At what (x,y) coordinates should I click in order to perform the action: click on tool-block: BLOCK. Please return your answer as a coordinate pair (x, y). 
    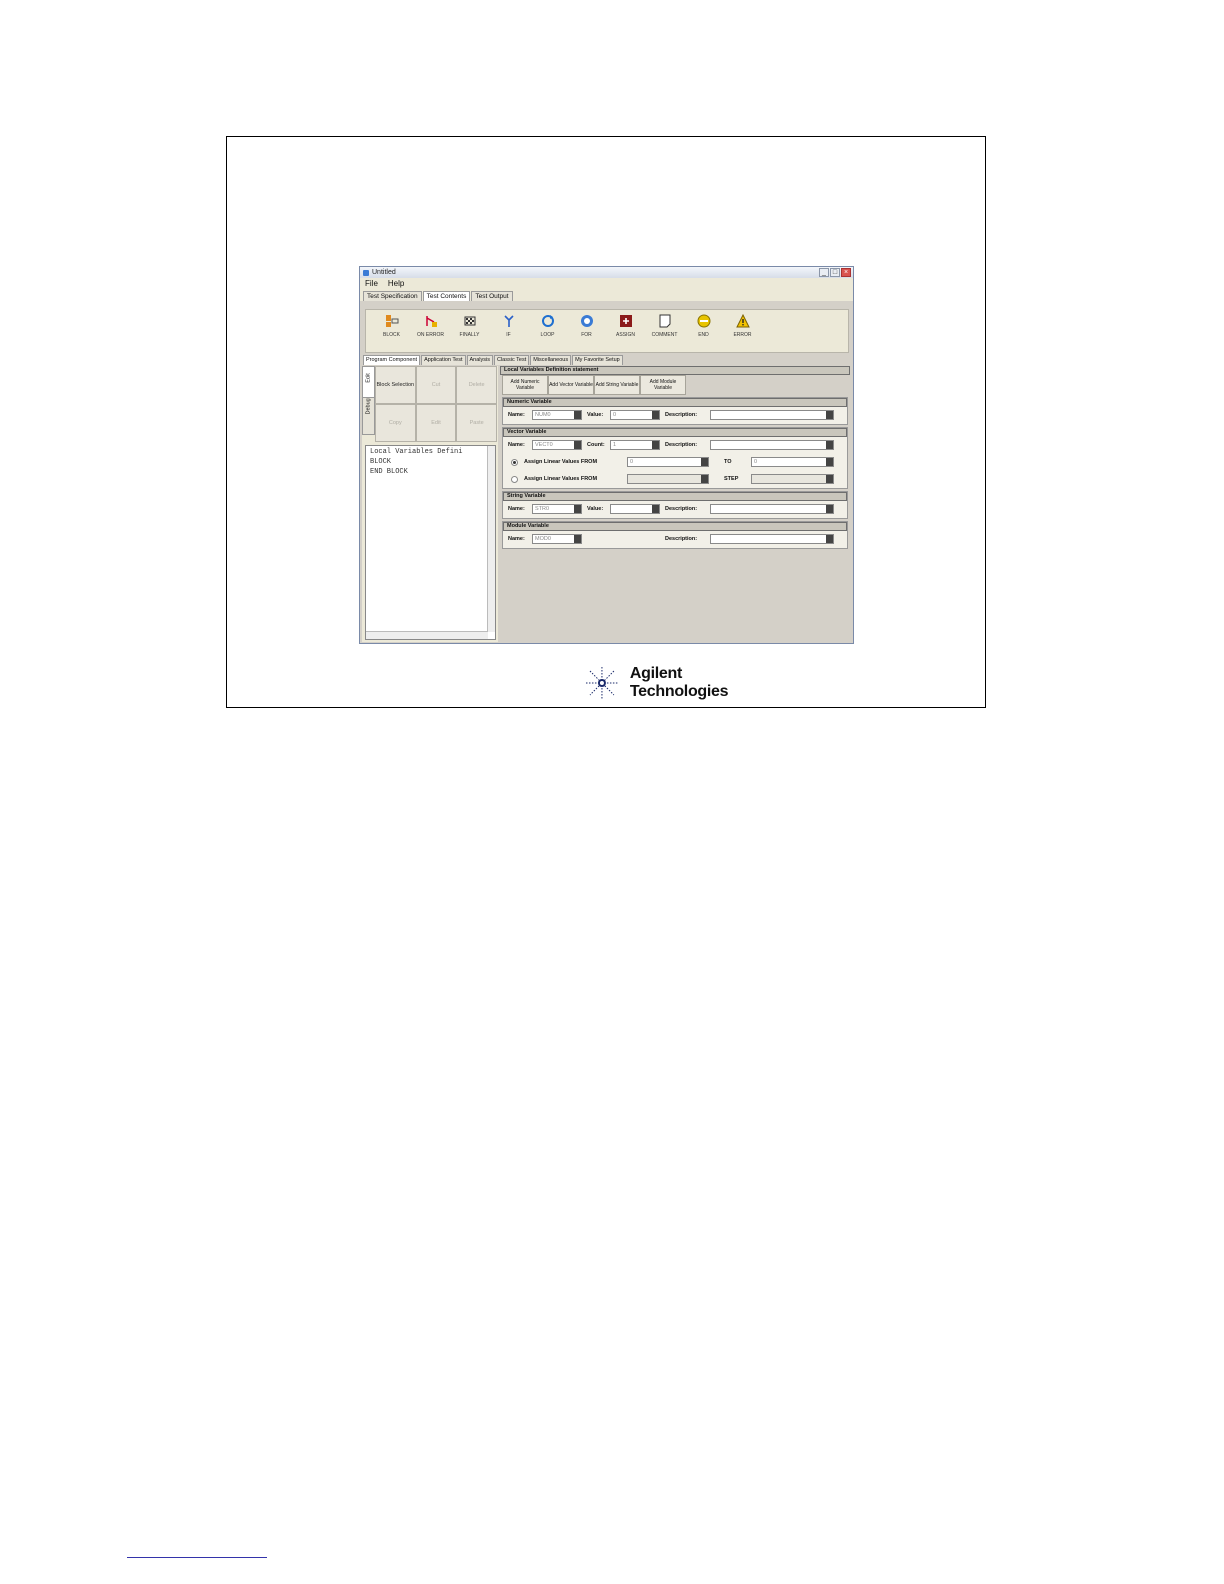
    Looking at the image, I should click on (391, 331).